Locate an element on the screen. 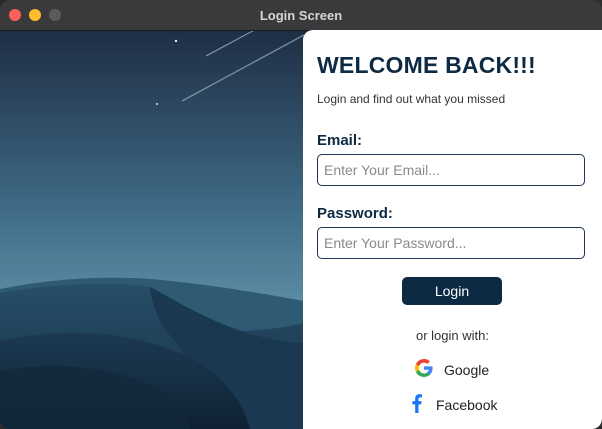  title-bar: Login Screen is located at coordinates (301, 15).